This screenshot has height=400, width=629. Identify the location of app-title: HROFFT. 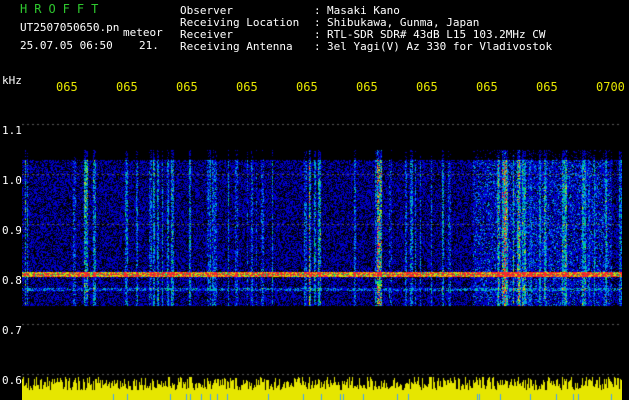
(63, 9).